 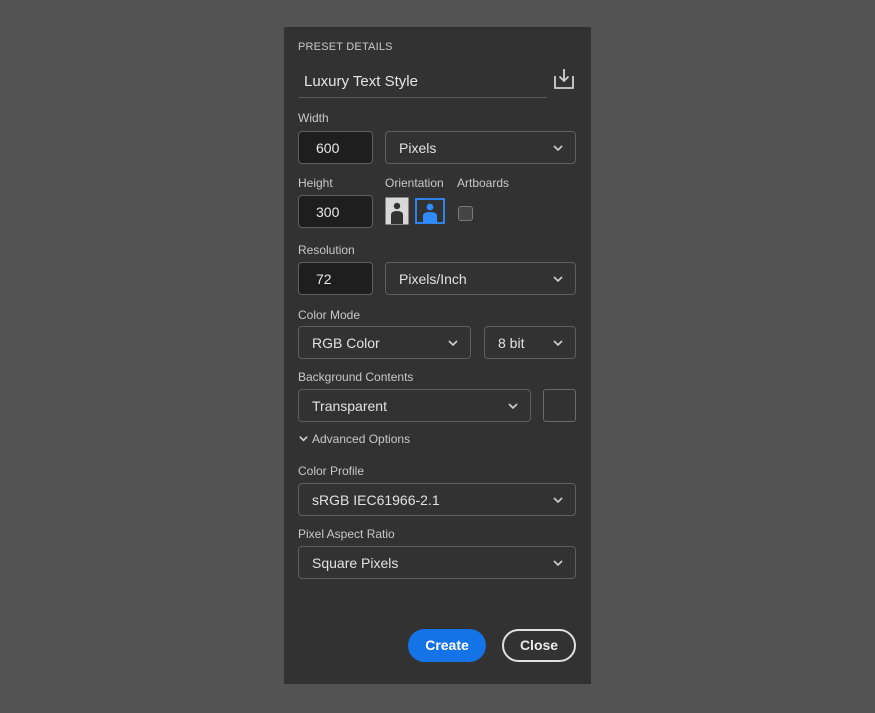 What do you see at coordinates (346, 343) in the screenshot?
I see `color-mode-text: RGB Color` at bounding box center [346, 343].